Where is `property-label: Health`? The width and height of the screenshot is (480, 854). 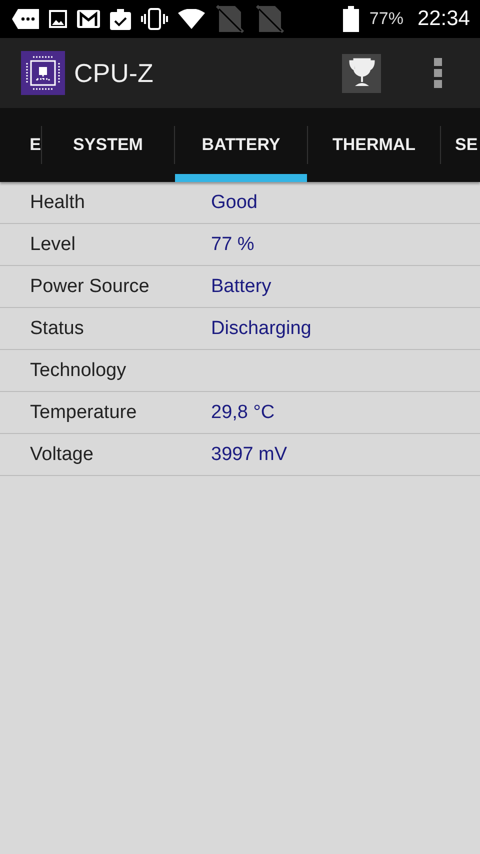
property-label: Health is located at coordinates (57, 203).